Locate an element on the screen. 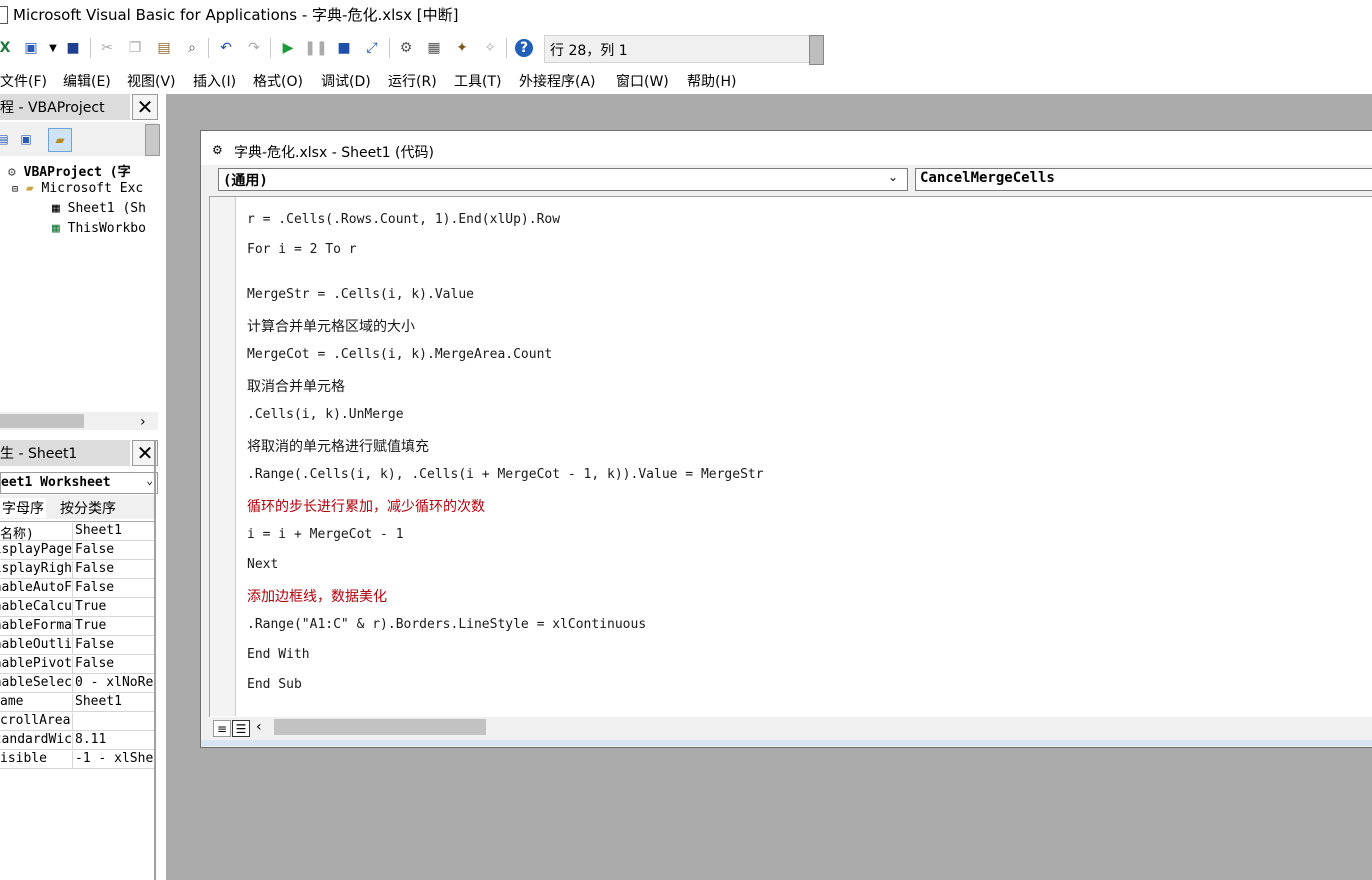 Image resolution: width=1372 pixels, height=880 pixels. copy-icon: ❐ is located at coordinates (135, 48).